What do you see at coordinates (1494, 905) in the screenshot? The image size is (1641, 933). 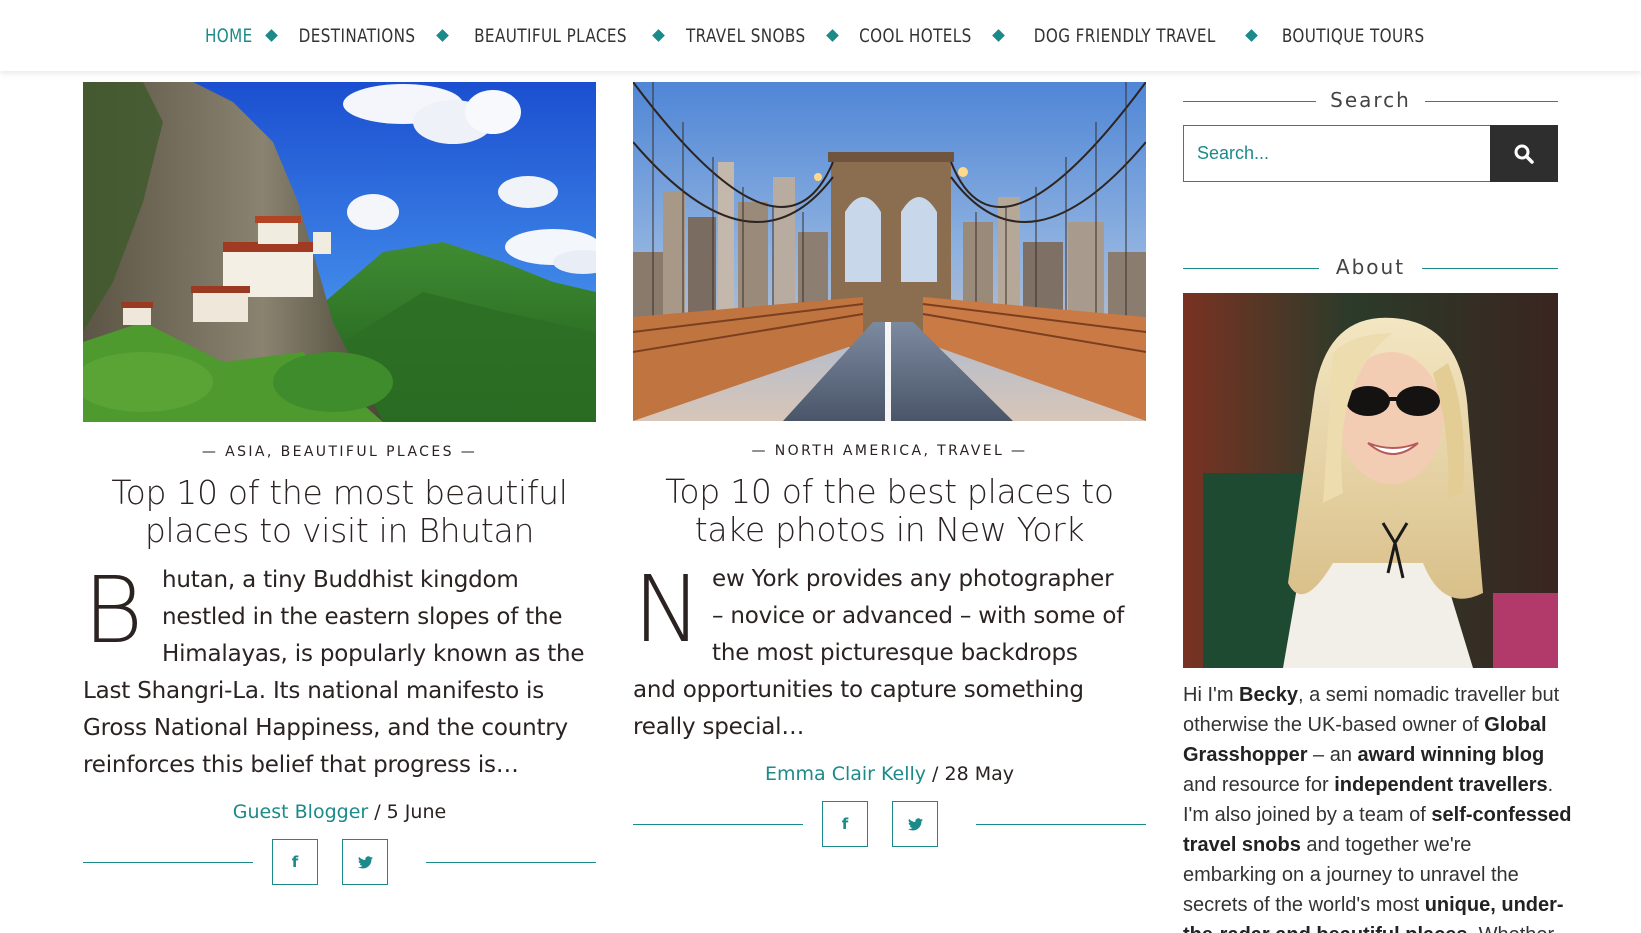 I see `about-highlight: unique, under-` at bounding box center [1494, 905].